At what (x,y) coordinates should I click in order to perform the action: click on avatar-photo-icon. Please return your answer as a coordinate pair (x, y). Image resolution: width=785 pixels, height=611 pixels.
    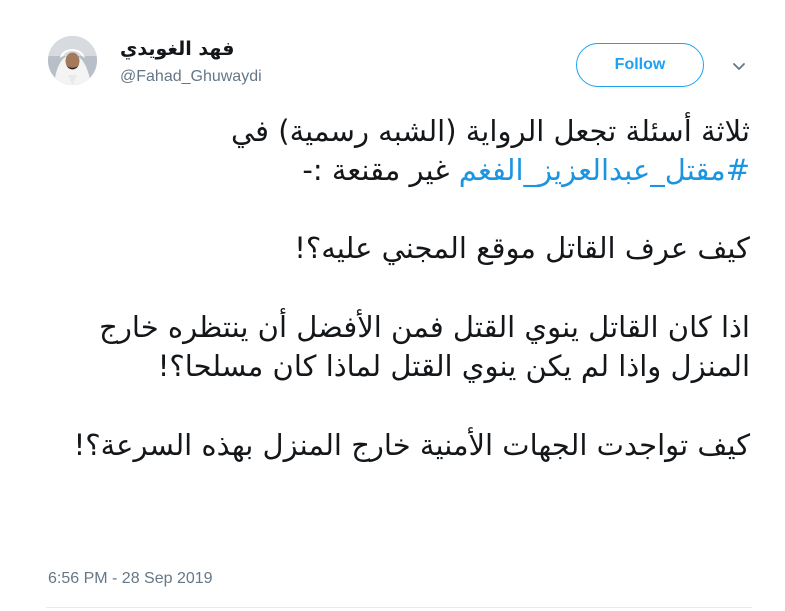
    Looking at the image, I should click on (72, 60).